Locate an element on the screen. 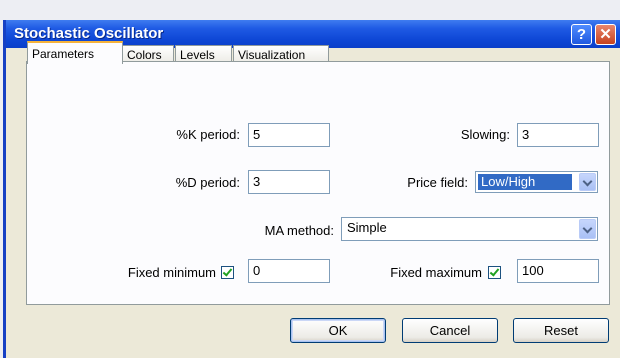 This screenshot has height=358, width=620. fixed-maximum-label: Fixed maximum is located at coordinates (436, 272).